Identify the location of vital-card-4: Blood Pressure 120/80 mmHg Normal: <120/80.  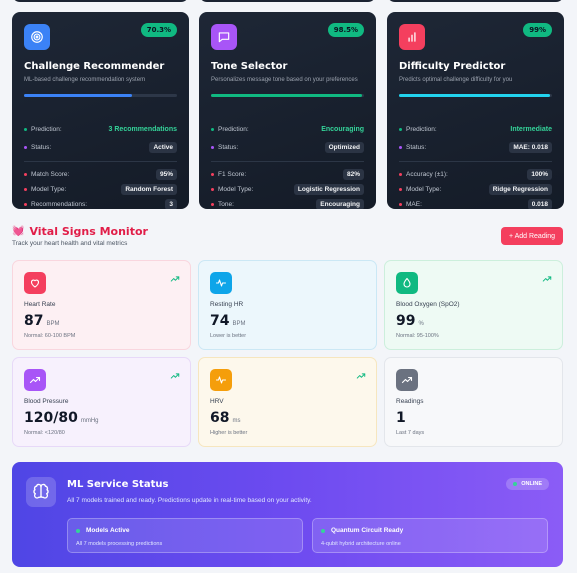
(101, 402).